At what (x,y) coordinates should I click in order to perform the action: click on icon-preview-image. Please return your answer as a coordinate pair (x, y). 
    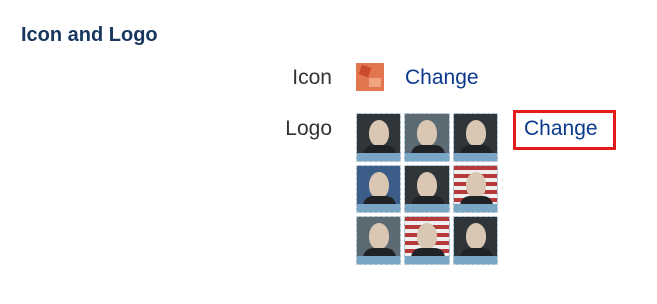
    Looking at the image, I should click on (370, 77).